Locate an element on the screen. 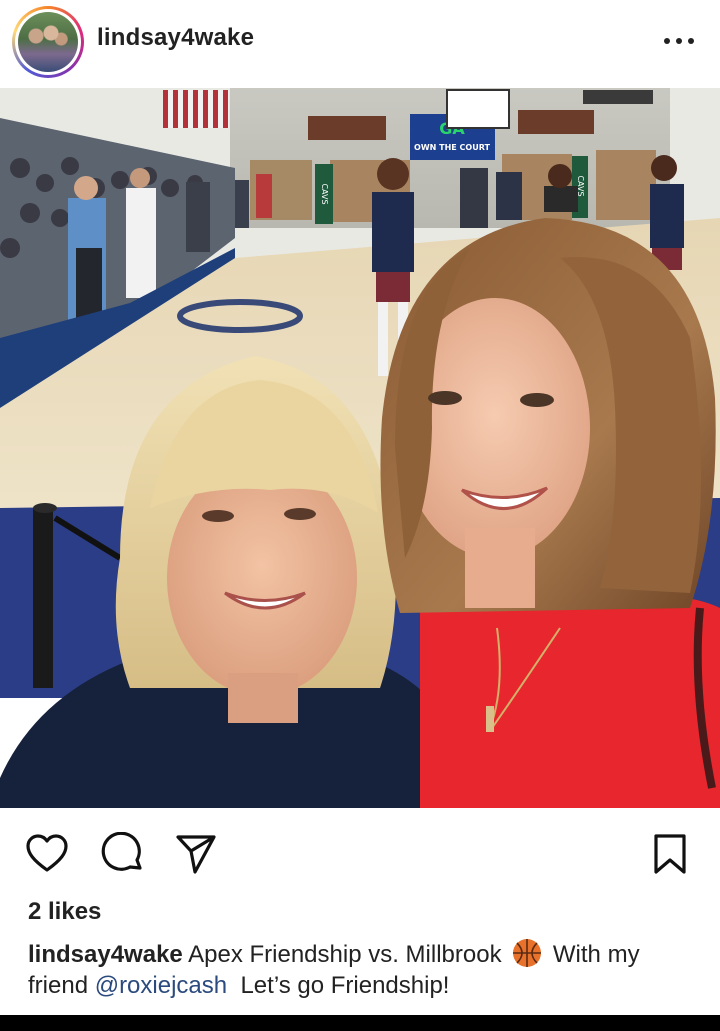 The width and height of the screenshot is (720, 1031). action-bar is located at coordinates (360, 853).